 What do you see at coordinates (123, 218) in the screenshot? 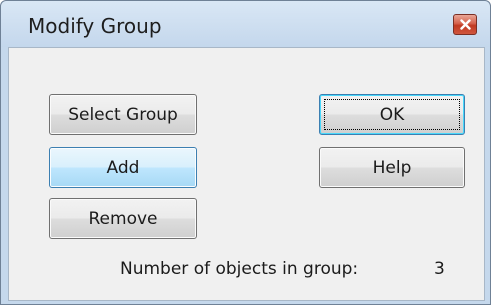
I see `remove-button: Remove` at bounding box center [123, 218].